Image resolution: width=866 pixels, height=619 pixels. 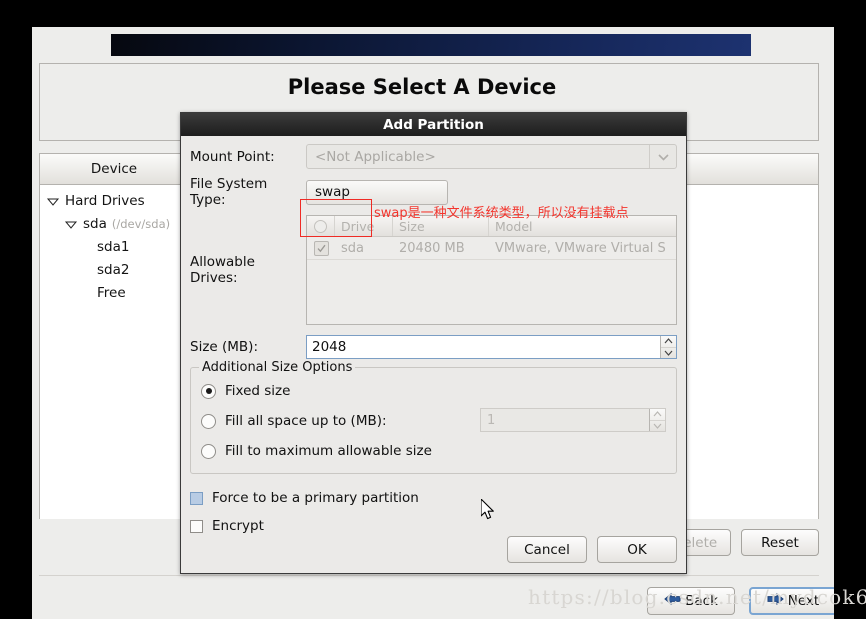 I want to click on page-title: Please Select A Device, so click(x=422, y=87).